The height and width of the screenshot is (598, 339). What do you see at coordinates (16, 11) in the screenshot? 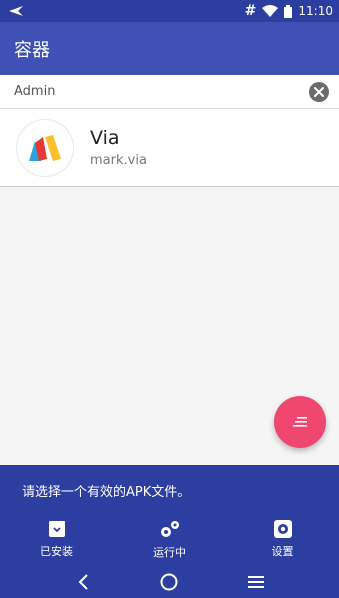
I see `navigation-arrow-icon` at bounding box center [16, 11].